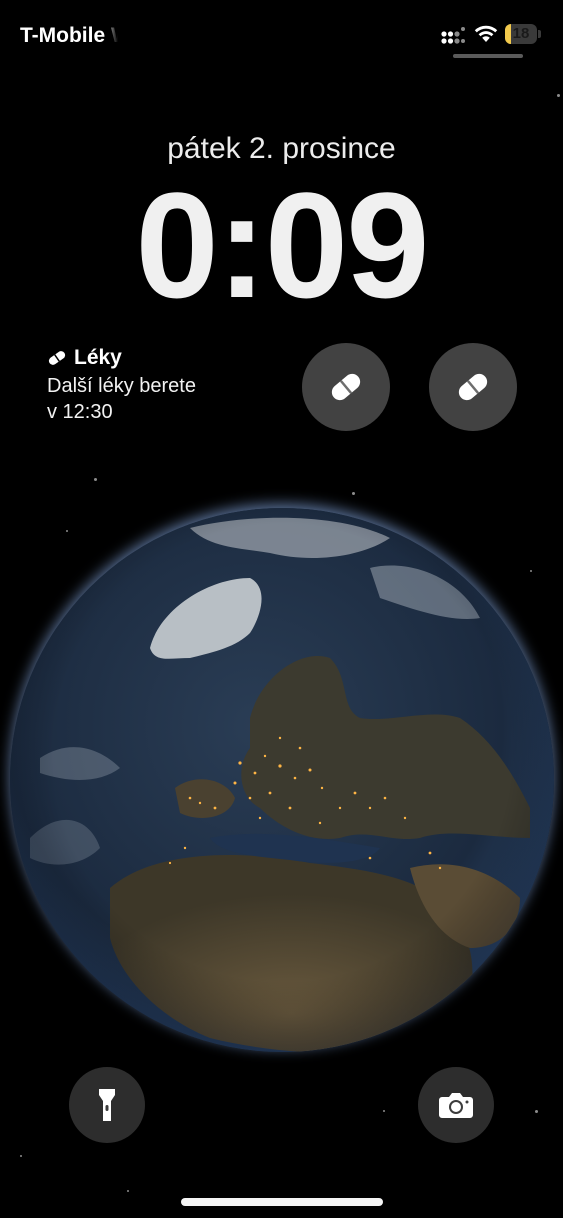 The width and height of the screenshot is (563, 1218). I want to click on medications-widget-title: Léky, so click(98, 357).